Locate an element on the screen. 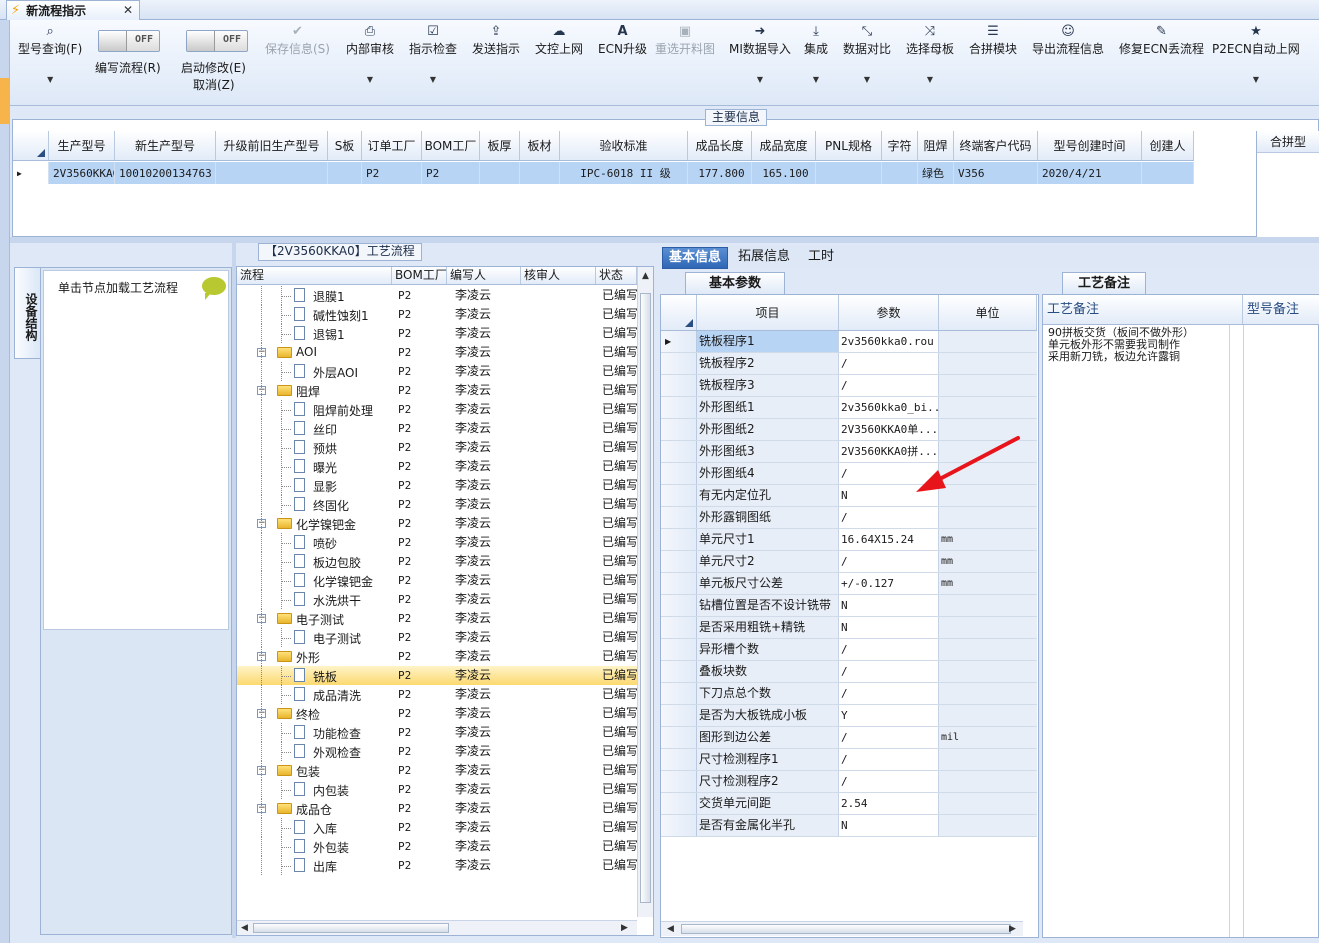 This screenshot has height=943, width=1319. tree-folder-row: − 阻焊 P2 李凌云 已编写 is located at coordinates (437, 390).